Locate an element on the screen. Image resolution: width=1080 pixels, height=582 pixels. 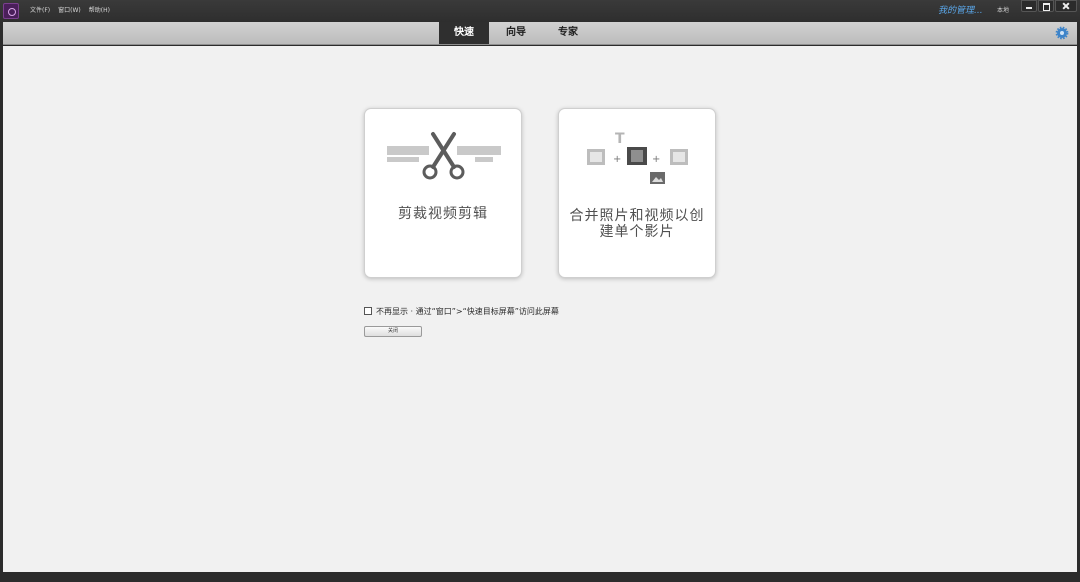
tab-quick: 快速 is located at coordinates (464, 33).